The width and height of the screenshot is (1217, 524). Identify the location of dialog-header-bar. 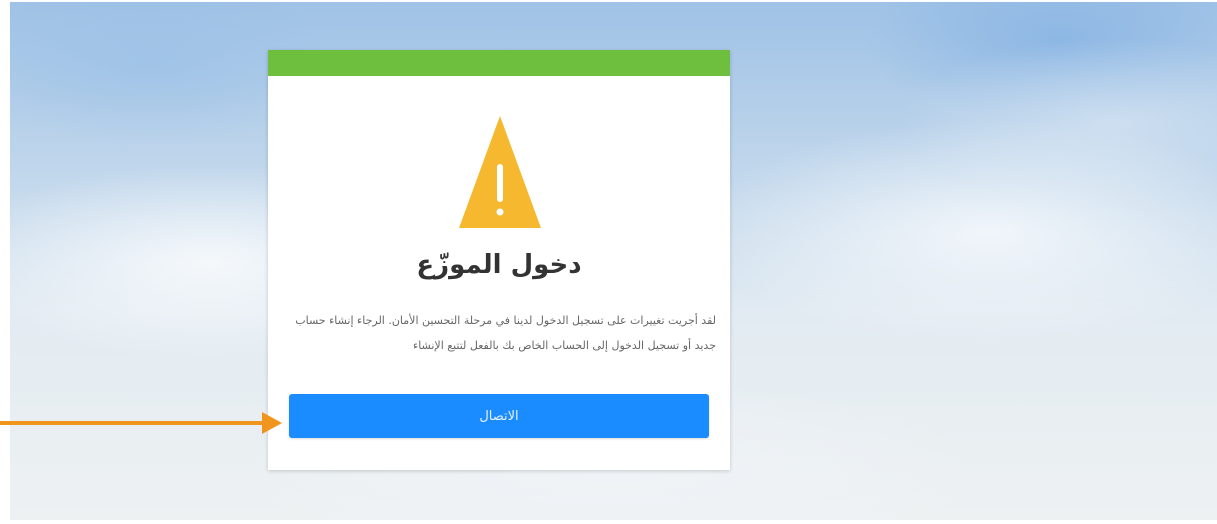
(499, 63).